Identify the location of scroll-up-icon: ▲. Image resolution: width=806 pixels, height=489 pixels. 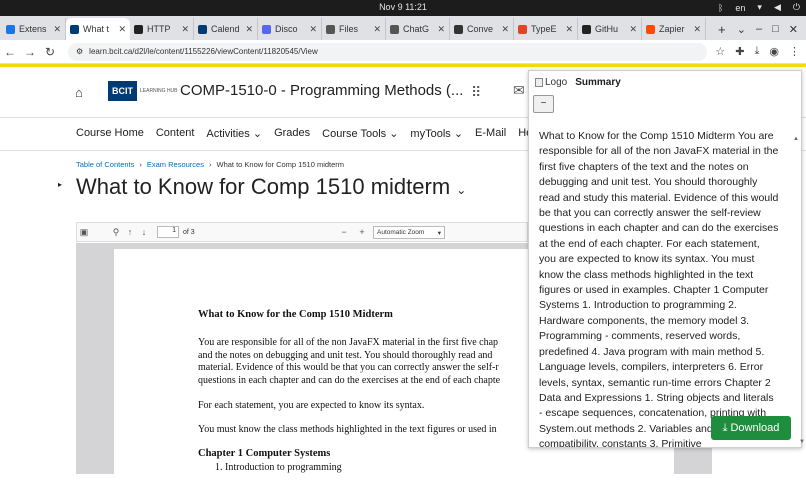
(796, 139).